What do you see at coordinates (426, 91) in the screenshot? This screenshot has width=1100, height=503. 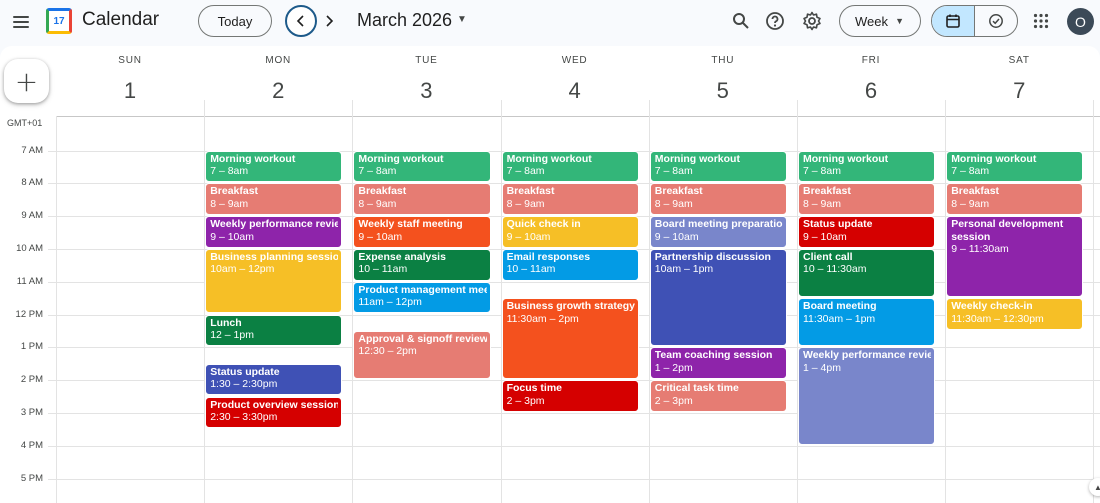 I see `day-number: 3` at bounding box center [426, 91].